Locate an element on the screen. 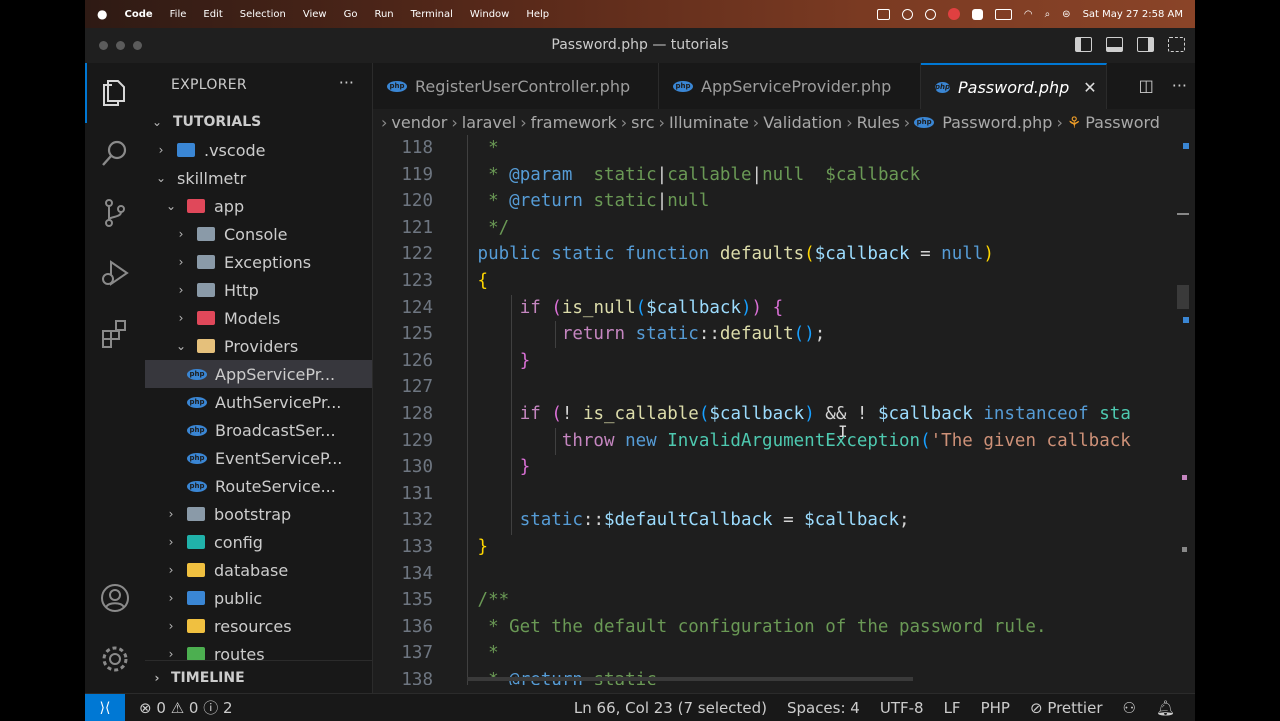 The image size is (1280, 721). breadcrumb-item: vendor is located at coordinates (419, 122).